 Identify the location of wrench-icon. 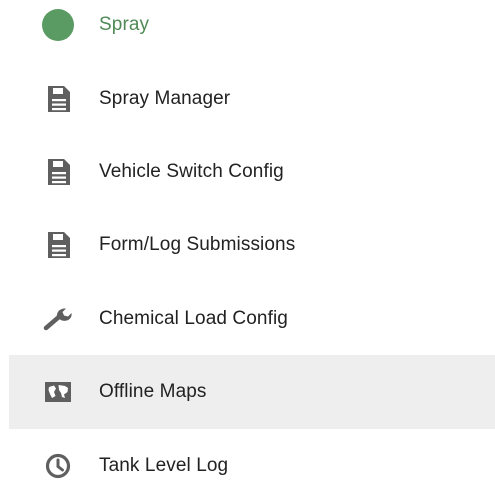
(58, 319).